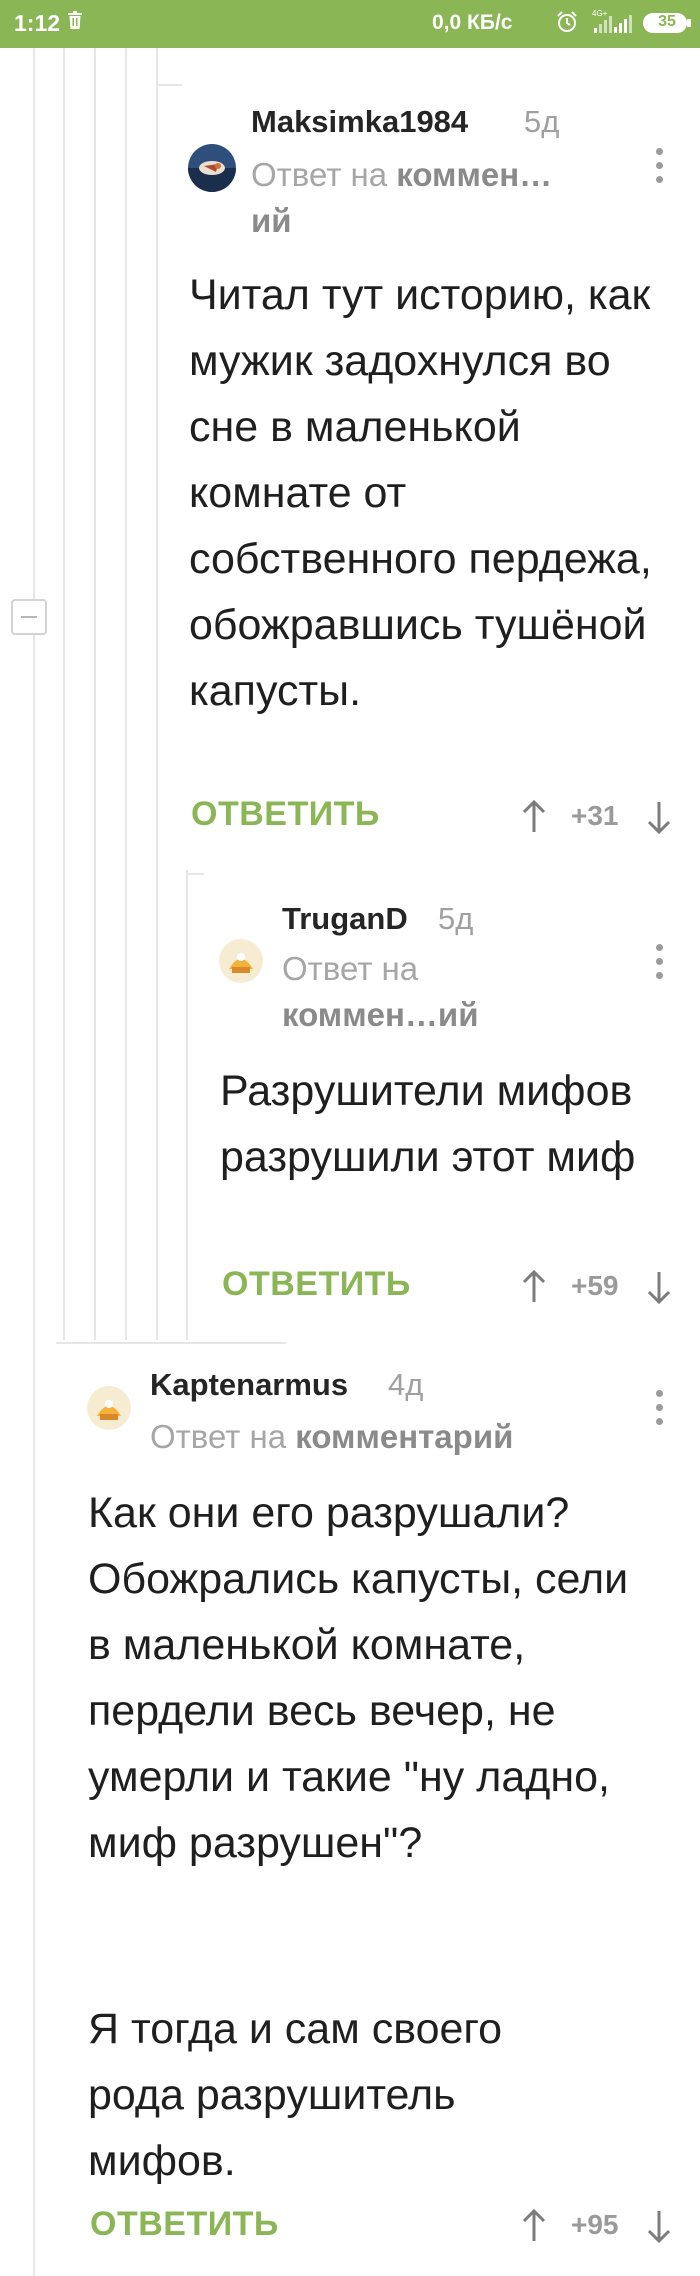  I want to click on status-bar: 1:12 0,0 КБ/с 4G+ 35, so click(350, 24).